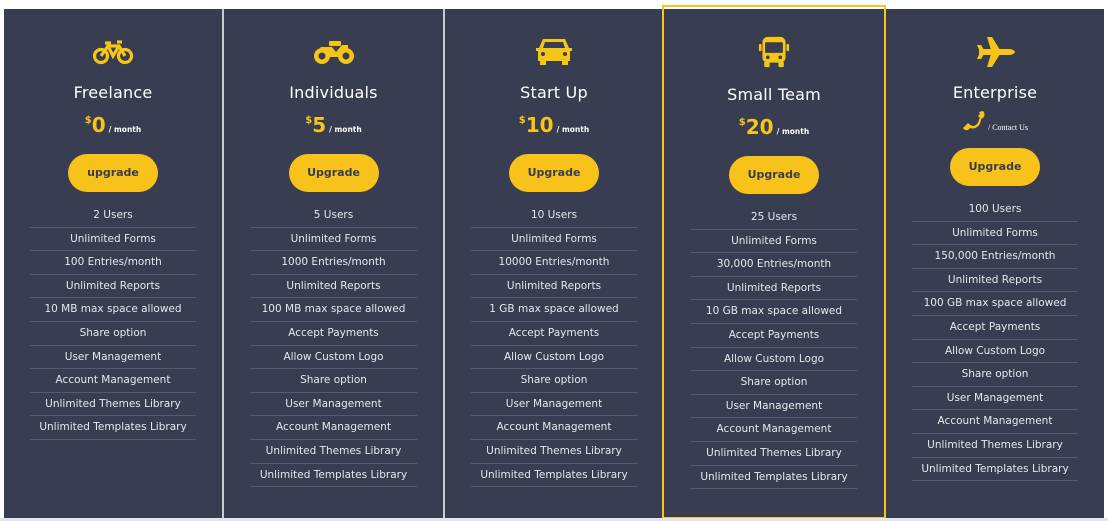 The width and height of the screenshot is (1108, 521). I want to click on phone-icon, so click(974, 121).